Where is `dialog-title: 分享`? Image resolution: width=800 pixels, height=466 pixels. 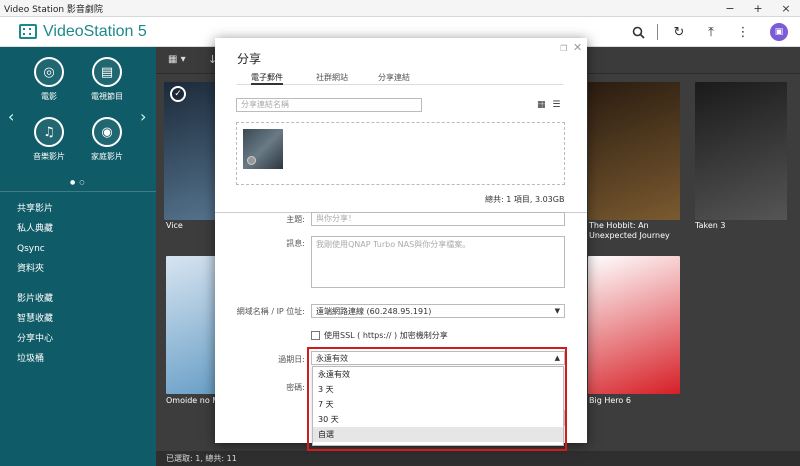
dialog-title: 分享 is located at coordinates (249, 59).